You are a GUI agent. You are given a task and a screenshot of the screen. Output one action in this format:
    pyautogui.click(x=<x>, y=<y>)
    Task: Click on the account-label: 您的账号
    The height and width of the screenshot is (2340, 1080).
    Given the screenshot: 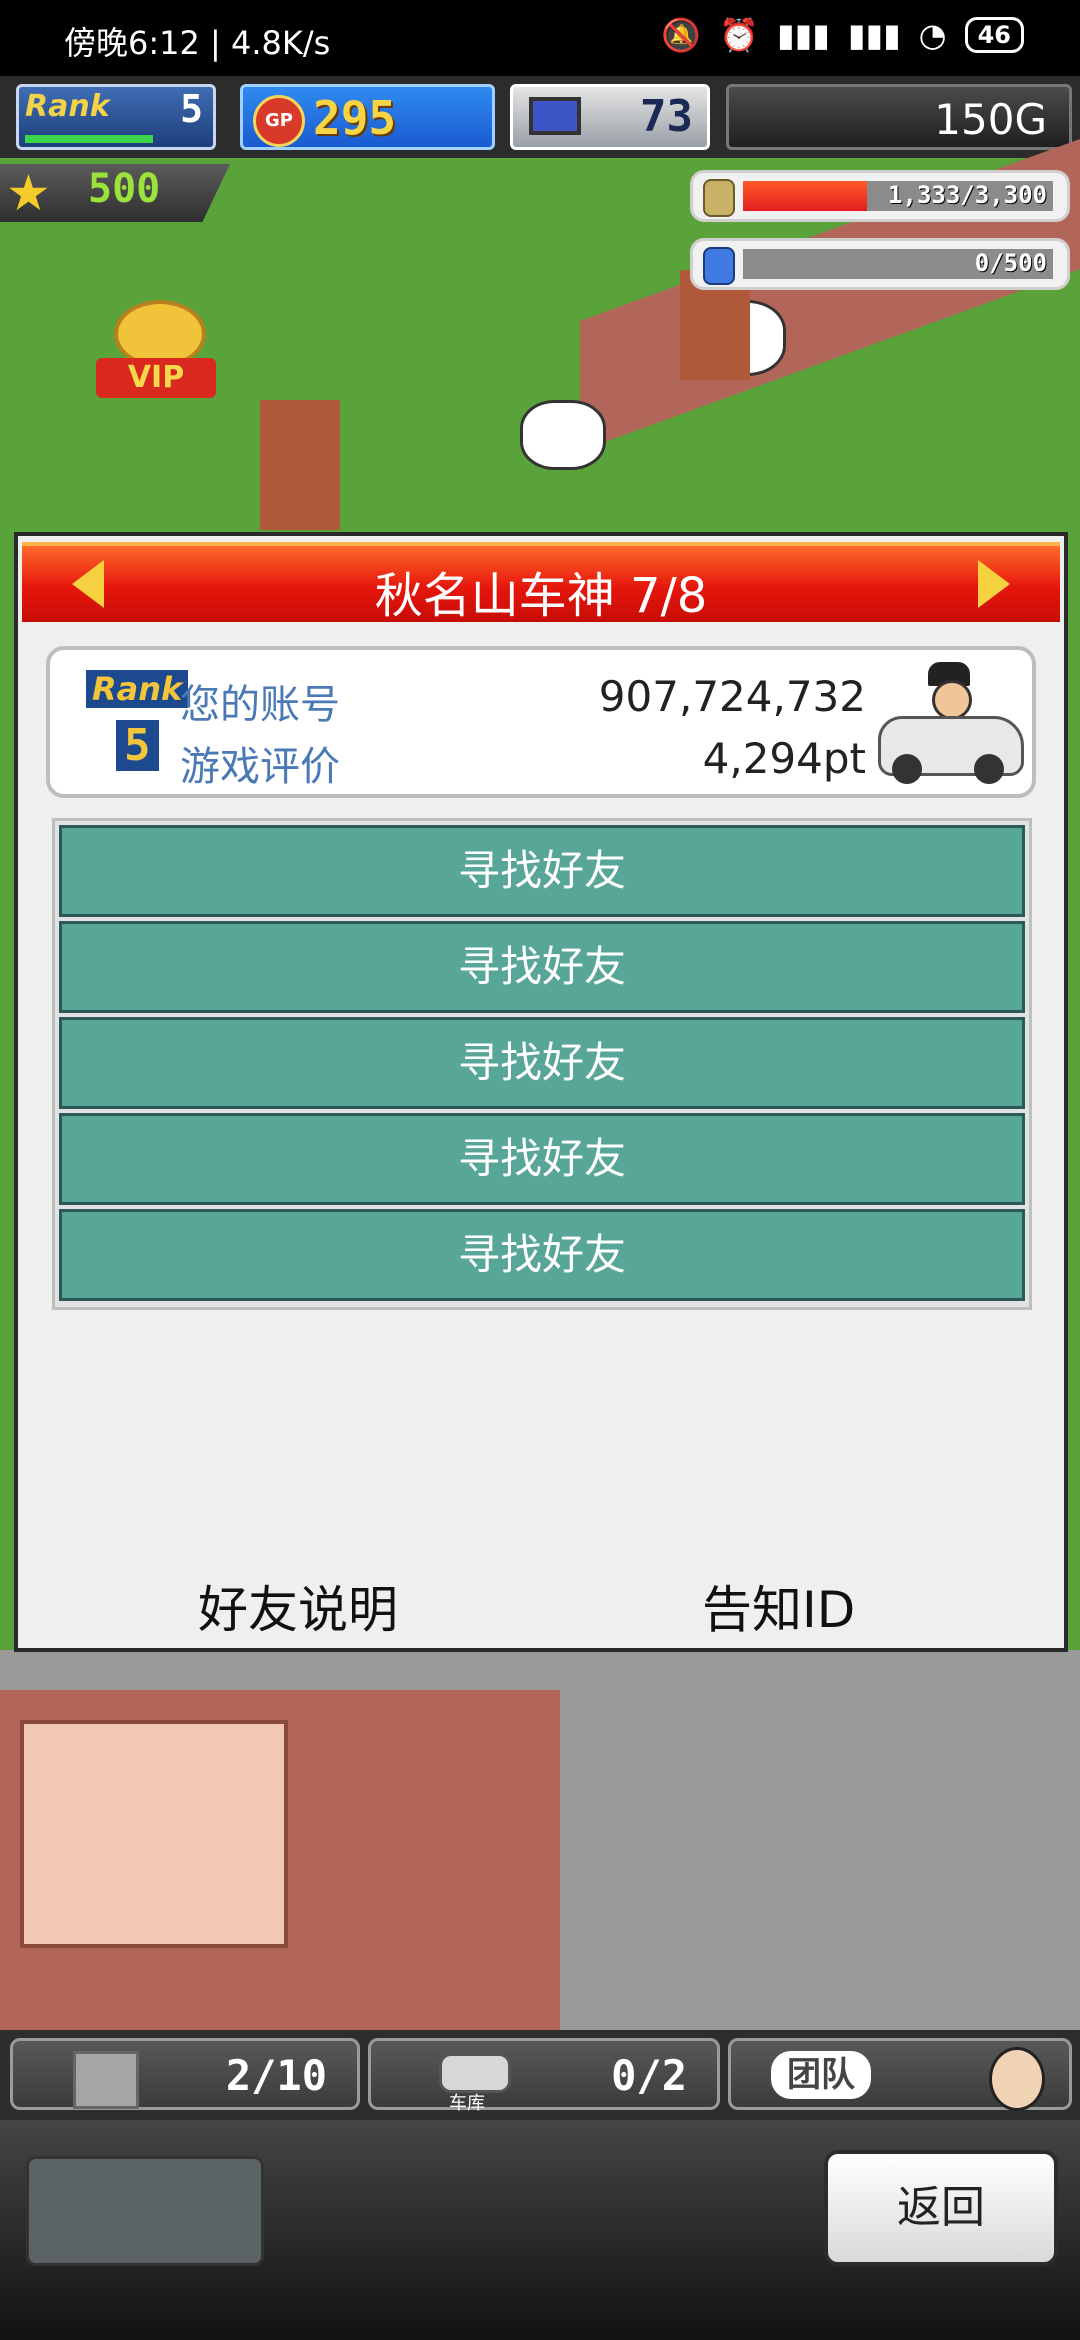 What is the action you would take?
    pyautogui.click(x=260, y=705)
    